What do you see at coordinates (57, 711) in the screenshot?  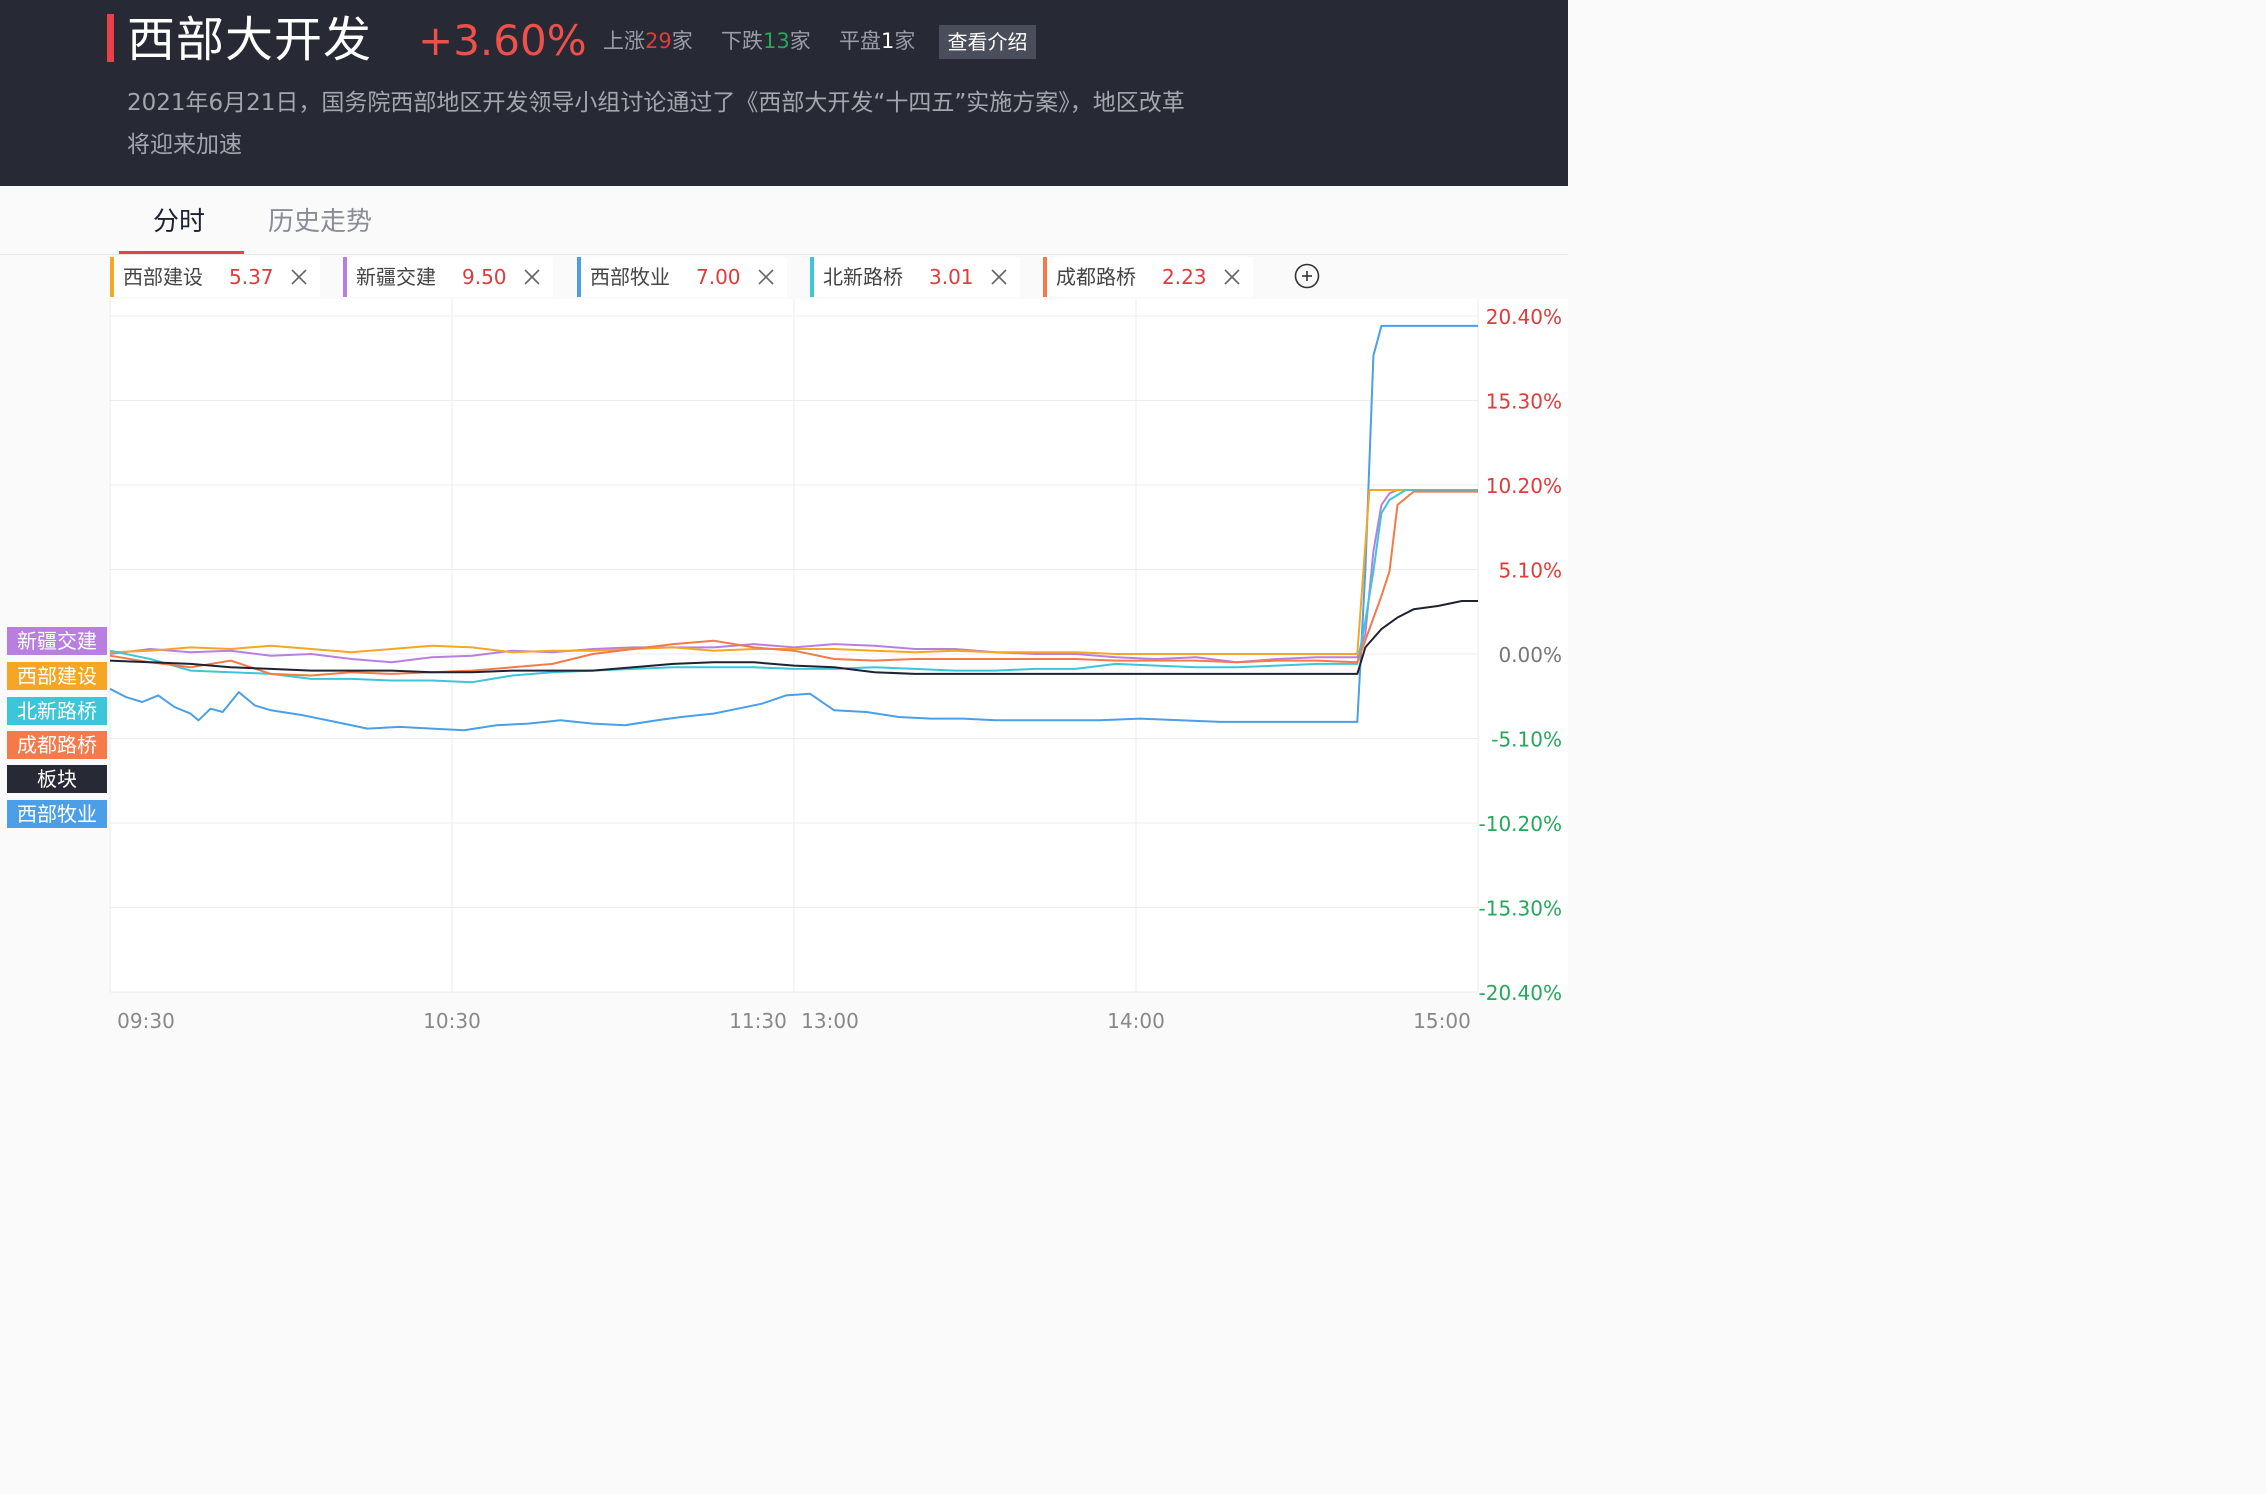 I see `legend-item: 北新路桥` at bounding box center [57, 711].